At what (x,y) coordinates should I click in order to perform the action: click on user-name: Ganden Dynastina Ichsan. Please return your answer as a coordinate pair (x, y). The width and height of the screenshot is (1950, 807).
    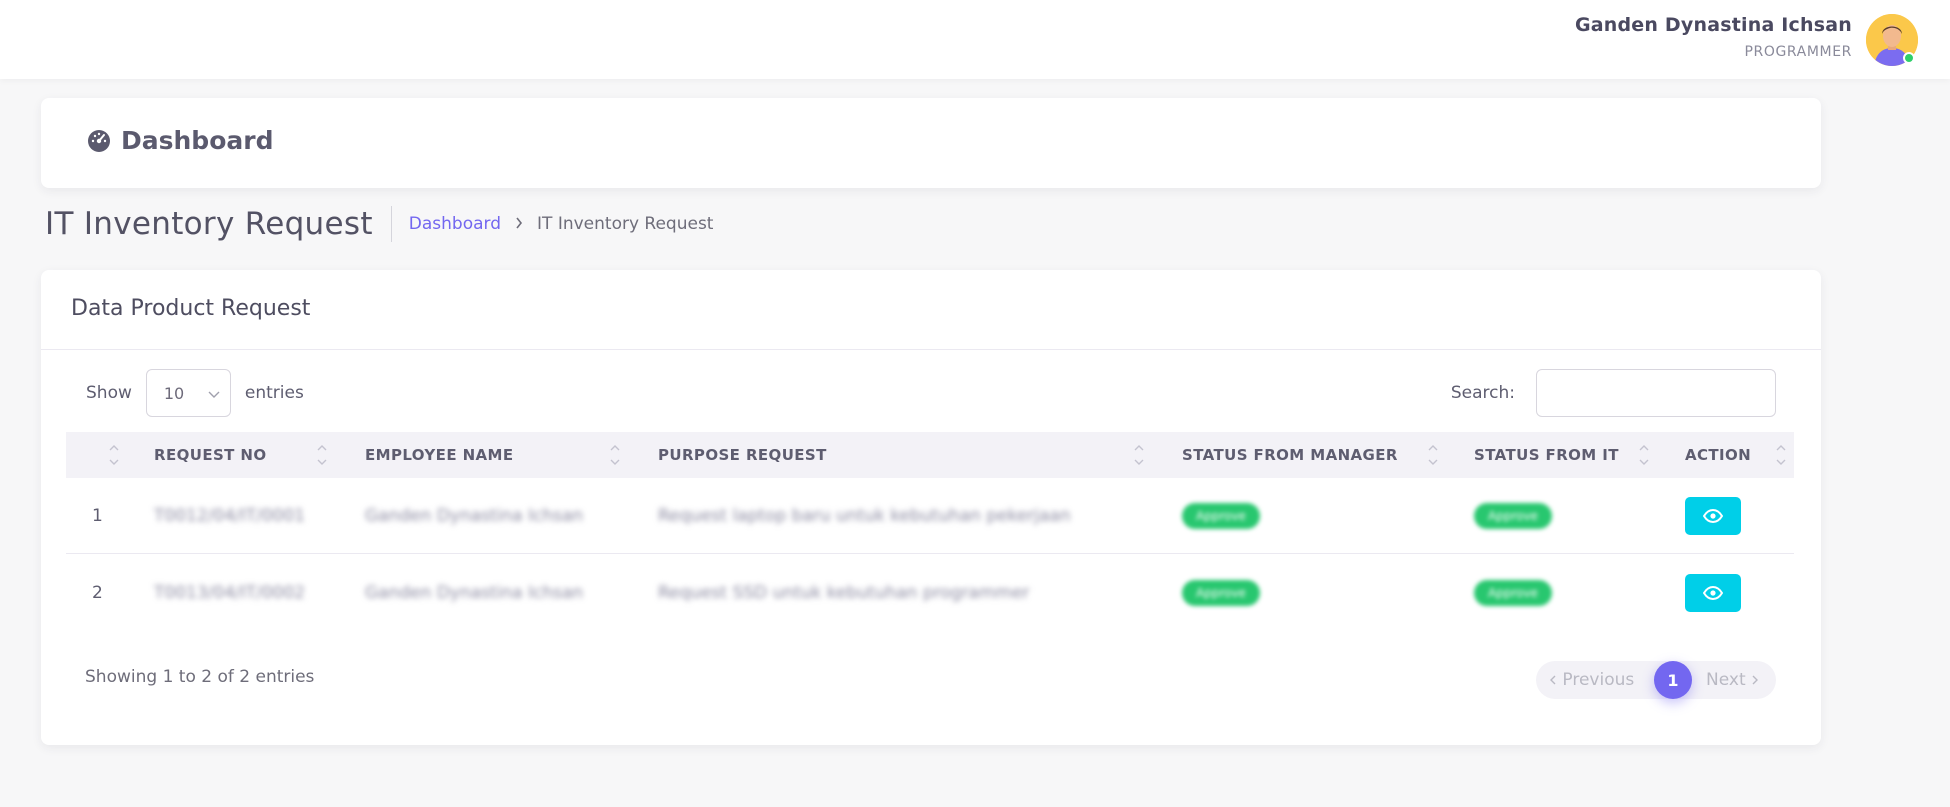
    Looking at the image, I should click on (1713, 25).